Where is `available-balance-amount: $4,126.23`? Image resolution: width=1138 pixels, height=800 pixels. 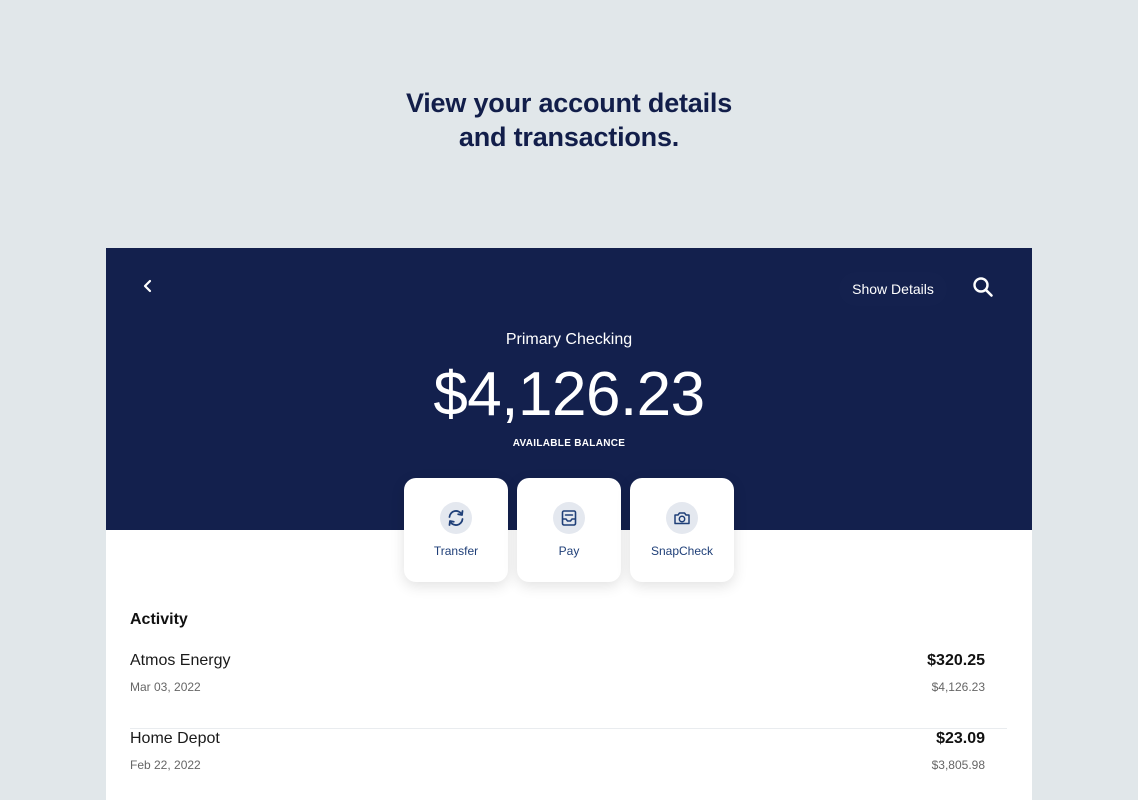
available-balance-amount: $4,126.23 is located at coordinates (569, 394).